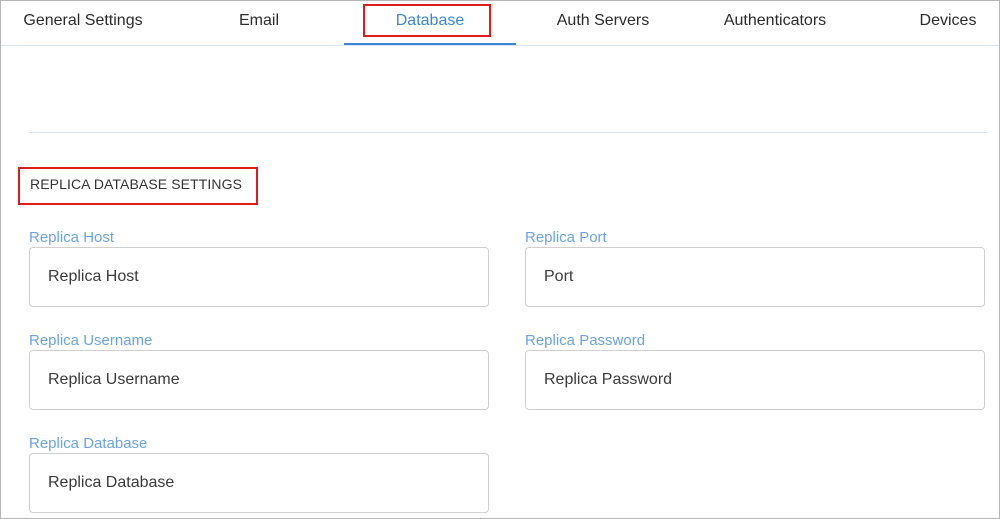 The width and height of the screenshot is (1000, 519). What do you see at coordinates (259, 483) in the screenshot?
I see `replica-database-input` at bounding box center [259, 483].